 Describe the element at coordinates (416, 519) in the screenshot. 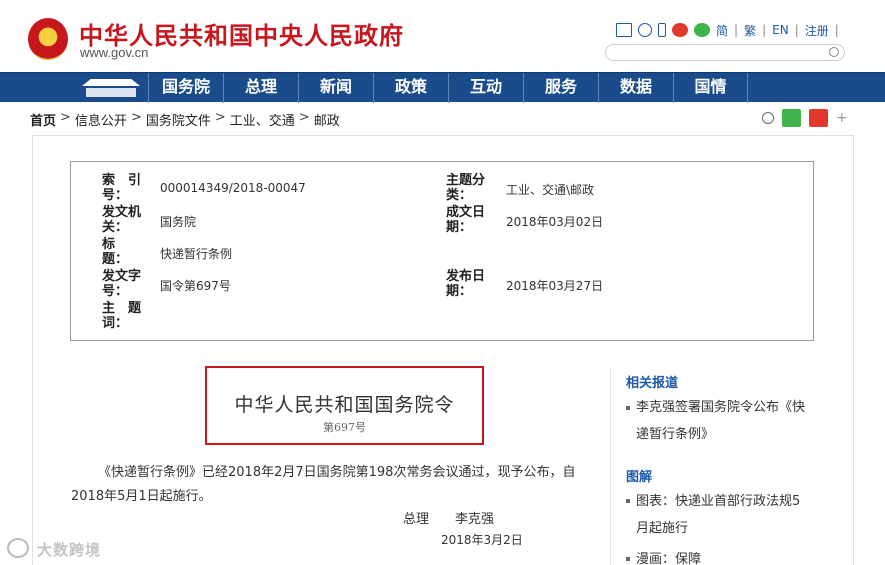

I see `sign-title: 总理` at that location.